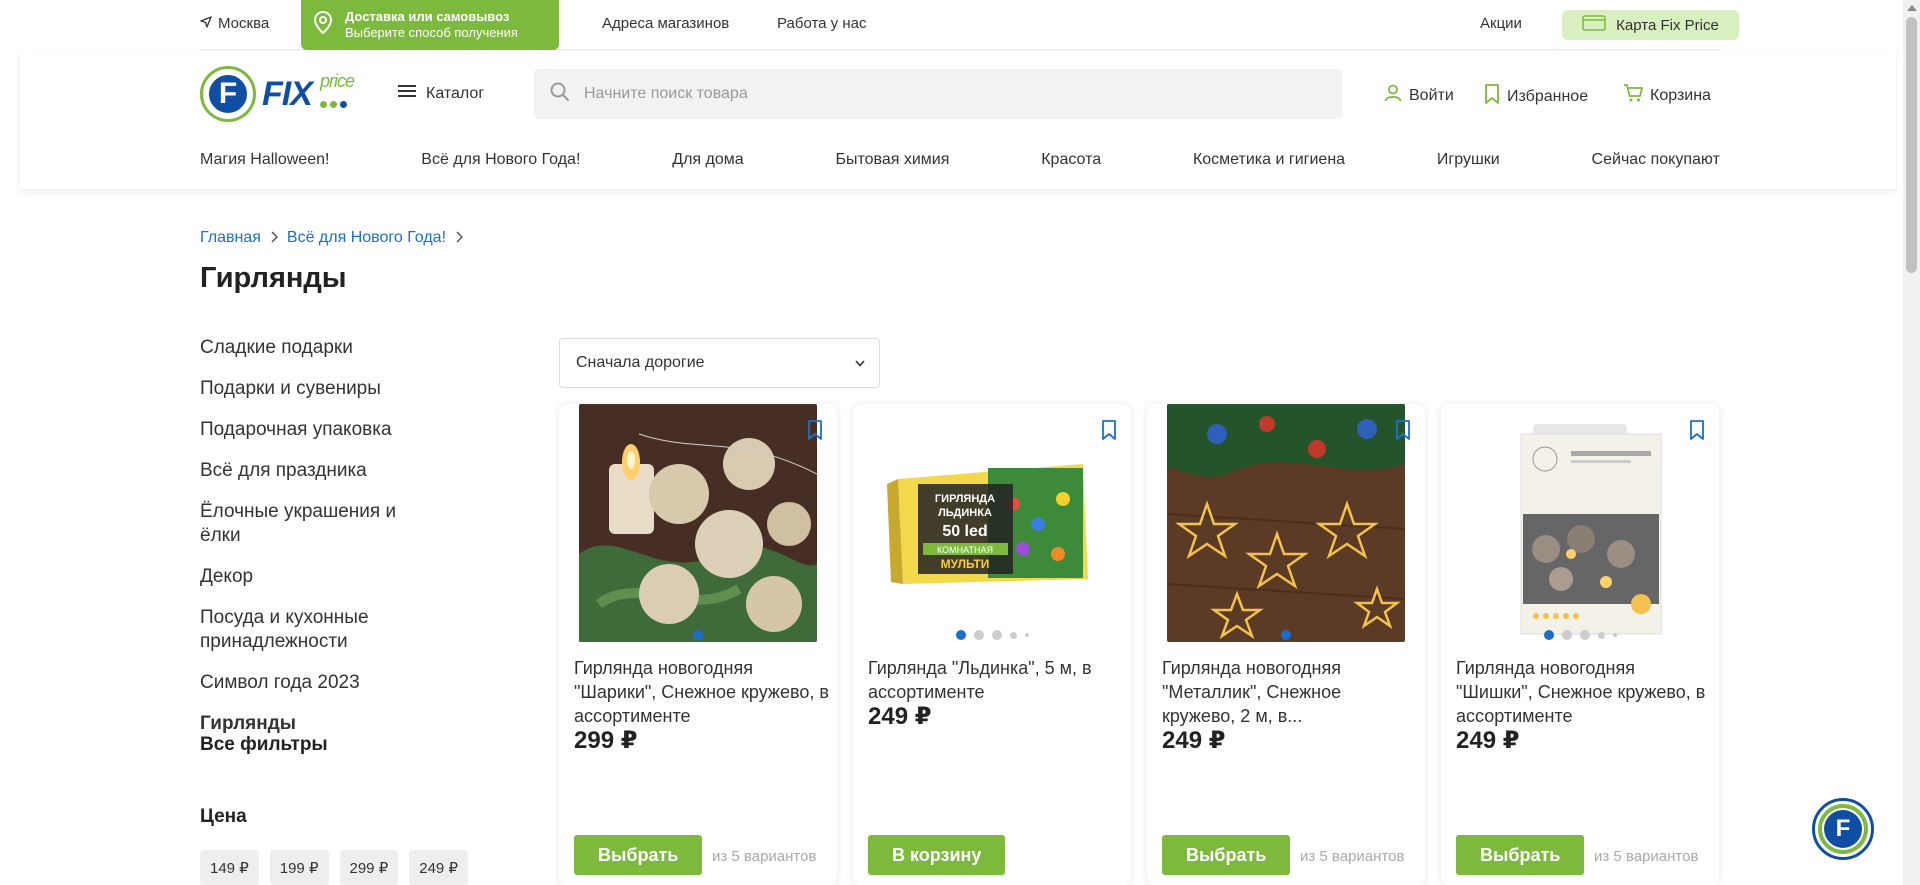  Describe the element at coordinates (310, 389) in the screenshot. I see `sidebar-item-gifts-souvenirs: Подарки и сувениры` at that location.